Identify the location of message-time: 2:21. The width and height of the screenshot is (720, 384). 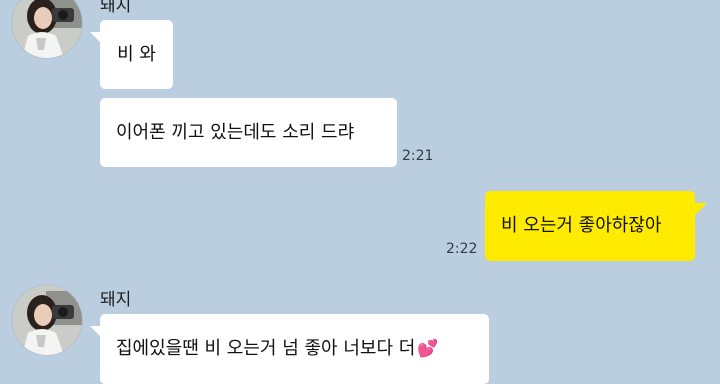
(418, 156).